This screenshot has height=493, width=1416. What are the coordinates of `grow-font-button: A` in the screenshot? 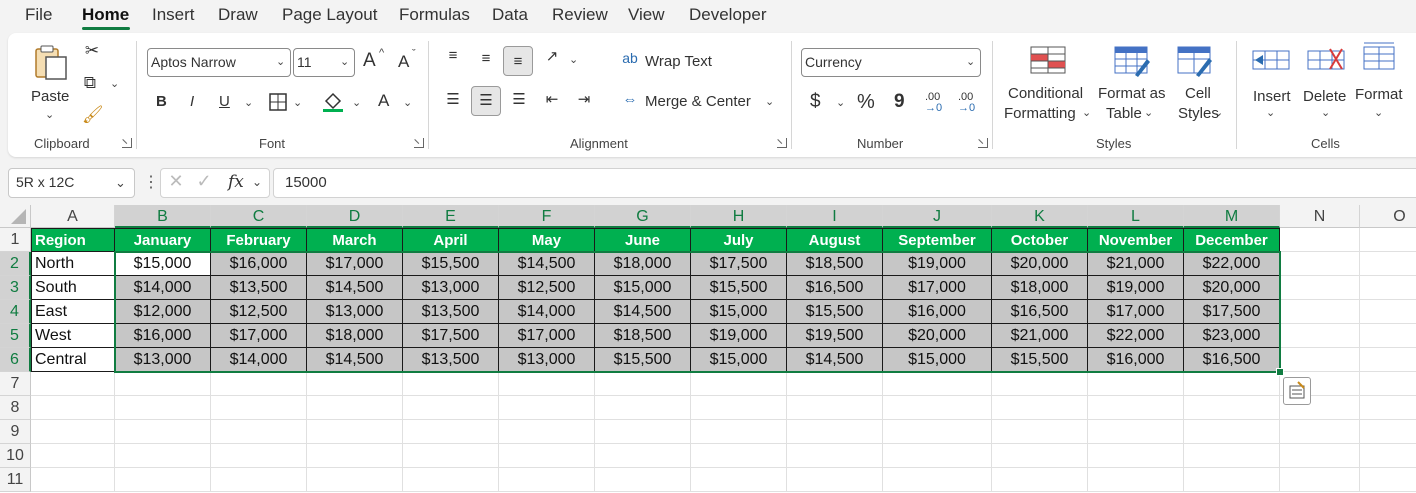 It's located at (369, 61).